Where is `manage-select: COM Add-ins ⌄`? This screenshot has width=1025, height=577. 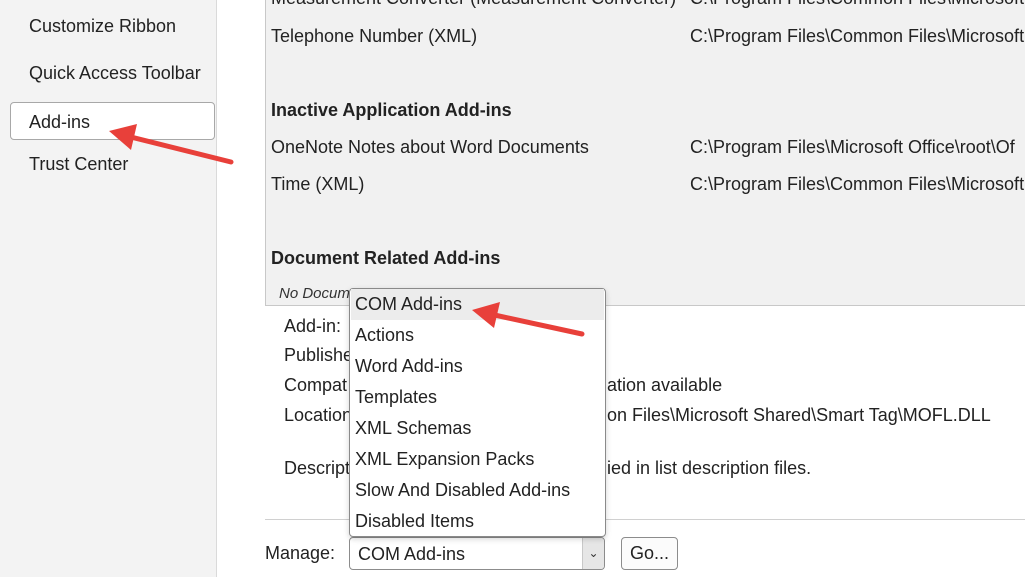 manage-select: COM Add-ins ⌄ is located at coordinates (477, 553).